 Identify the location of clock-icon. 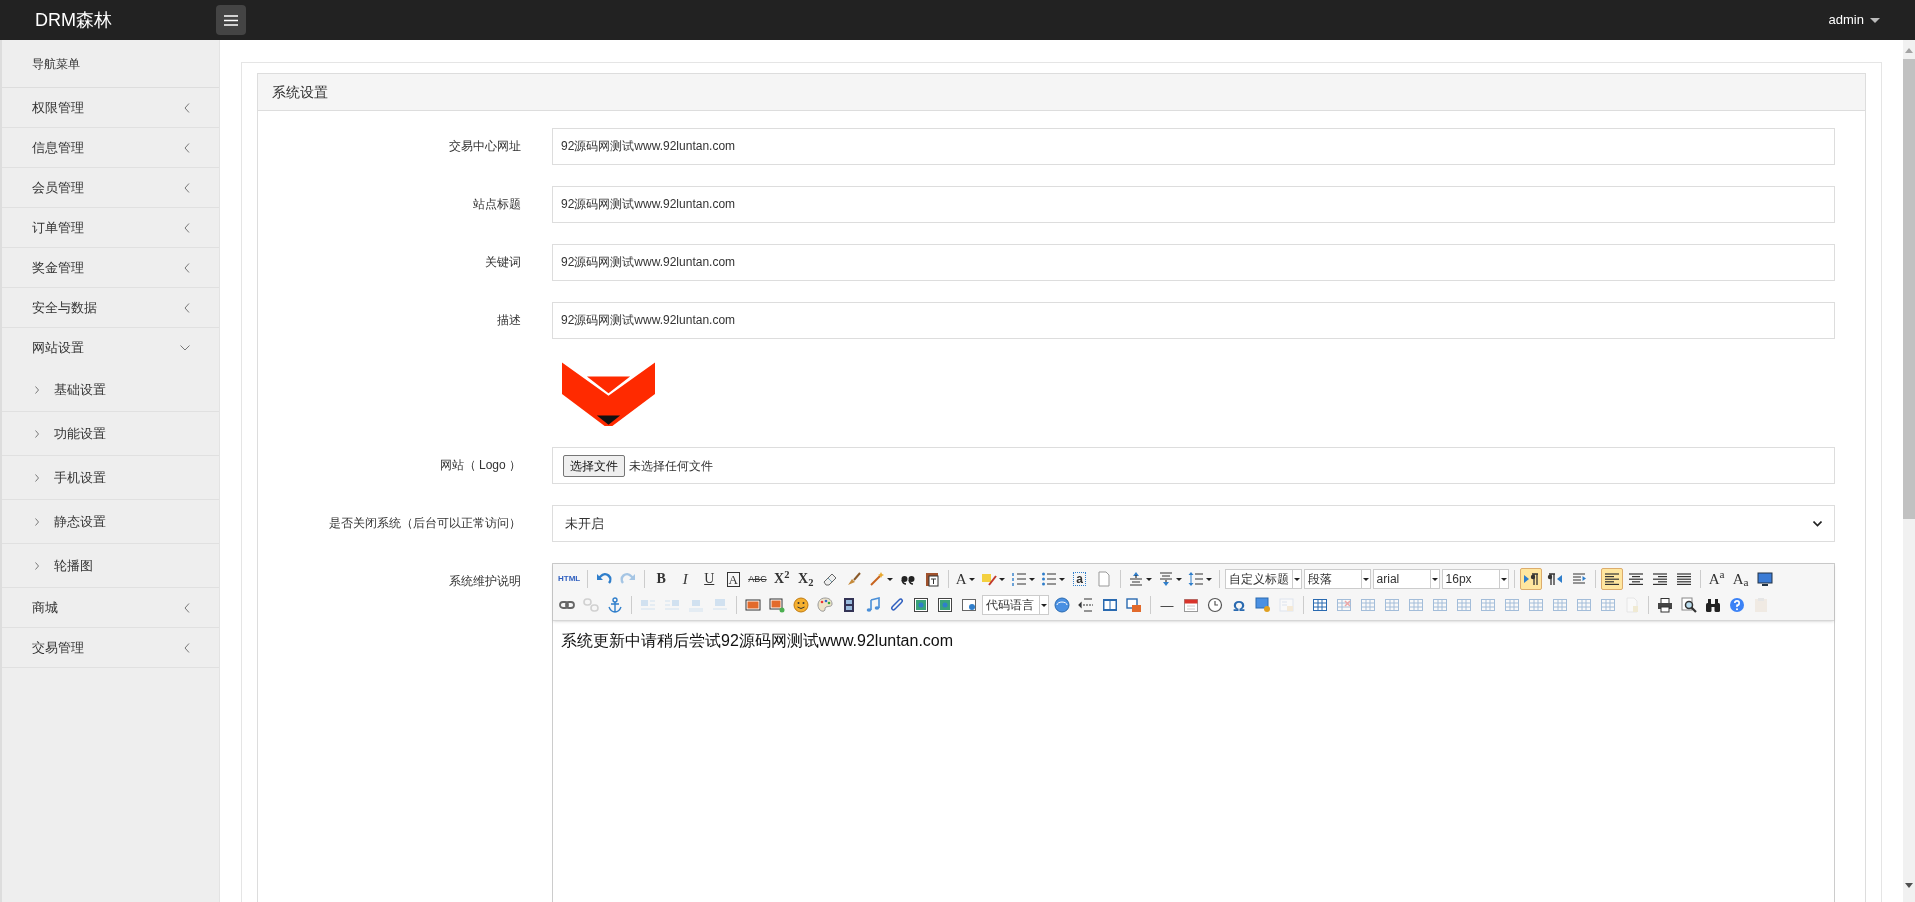
(1215, 605).